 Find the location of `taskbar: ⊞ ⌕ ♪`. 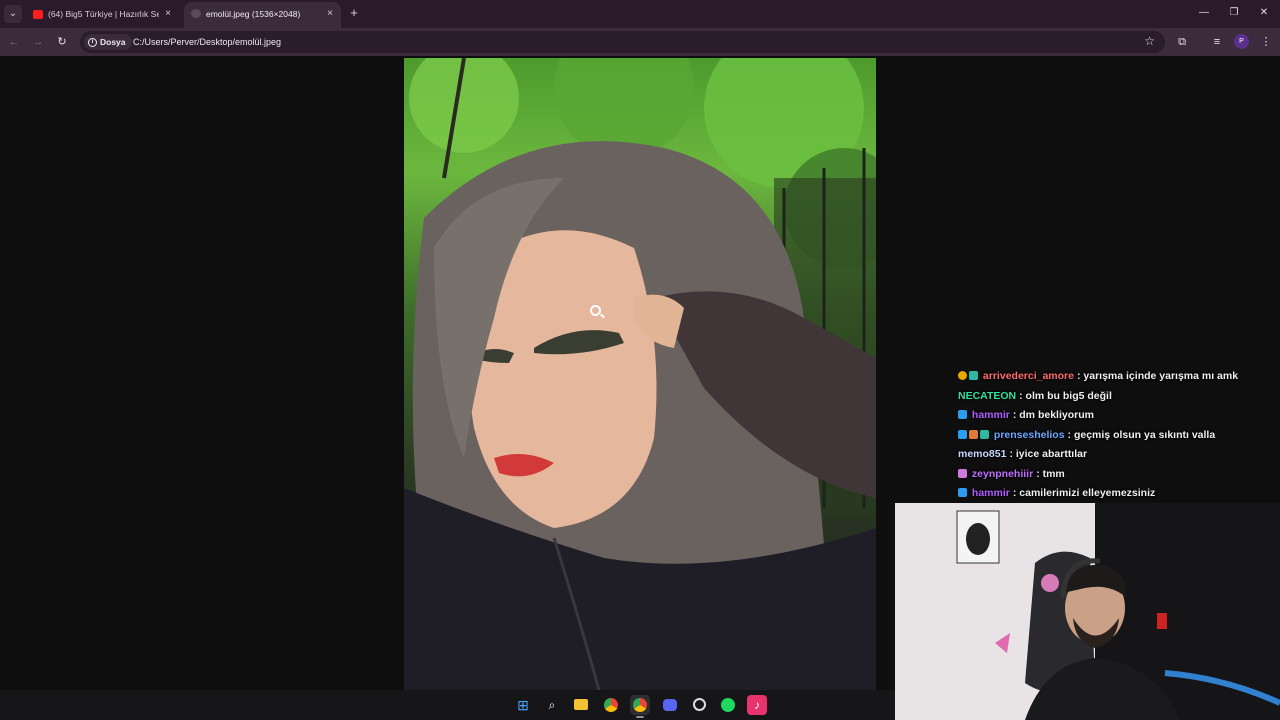

taskbar: ⊞ ⌕ ♪ is located at coordinates (447, 705).